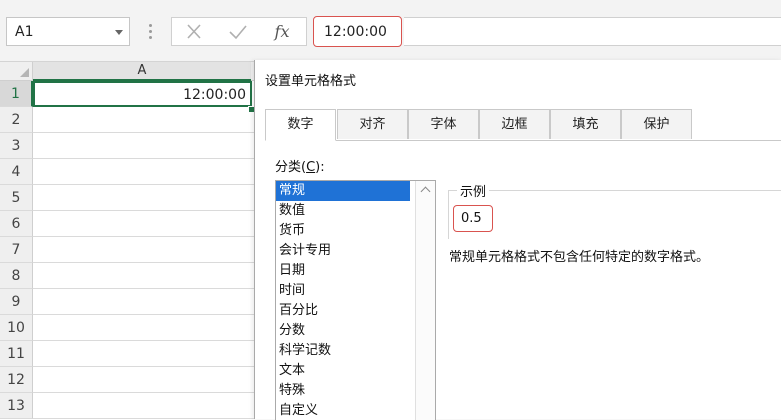 The width and height of the screenshot is (781, 420). What do you see at coordinates (150, 32) in the screenshot?
I see `drag-handle-icon` at bounding box center [150, 32].